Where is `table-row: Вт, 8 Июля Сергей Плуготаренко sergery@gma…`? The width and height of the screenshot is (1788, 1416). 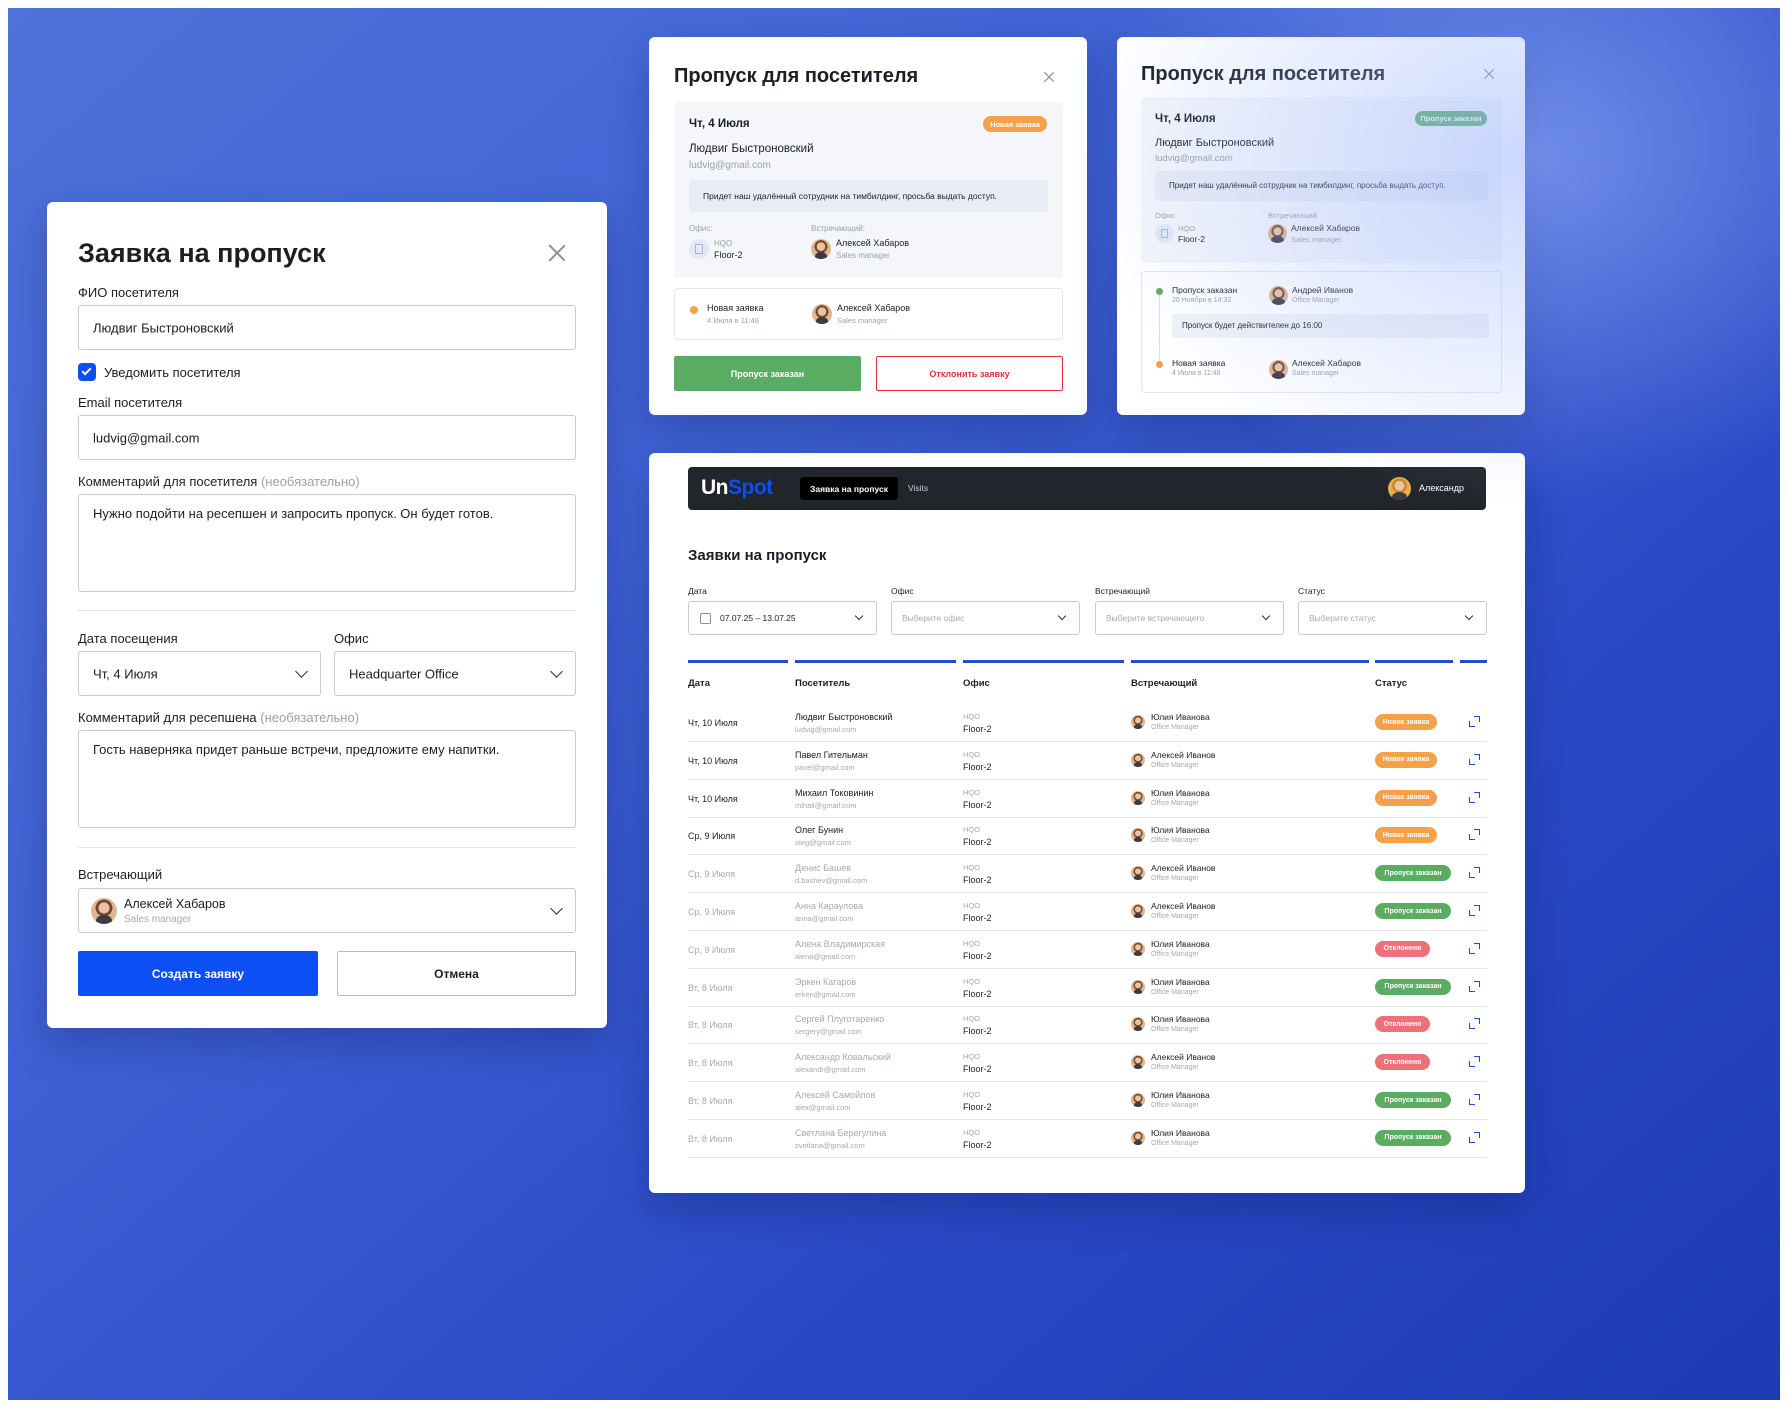 table-row: Вт, 8 Июля Сергей Плуготаренко sergery@gma… is located at coordinates (1089, 1025).